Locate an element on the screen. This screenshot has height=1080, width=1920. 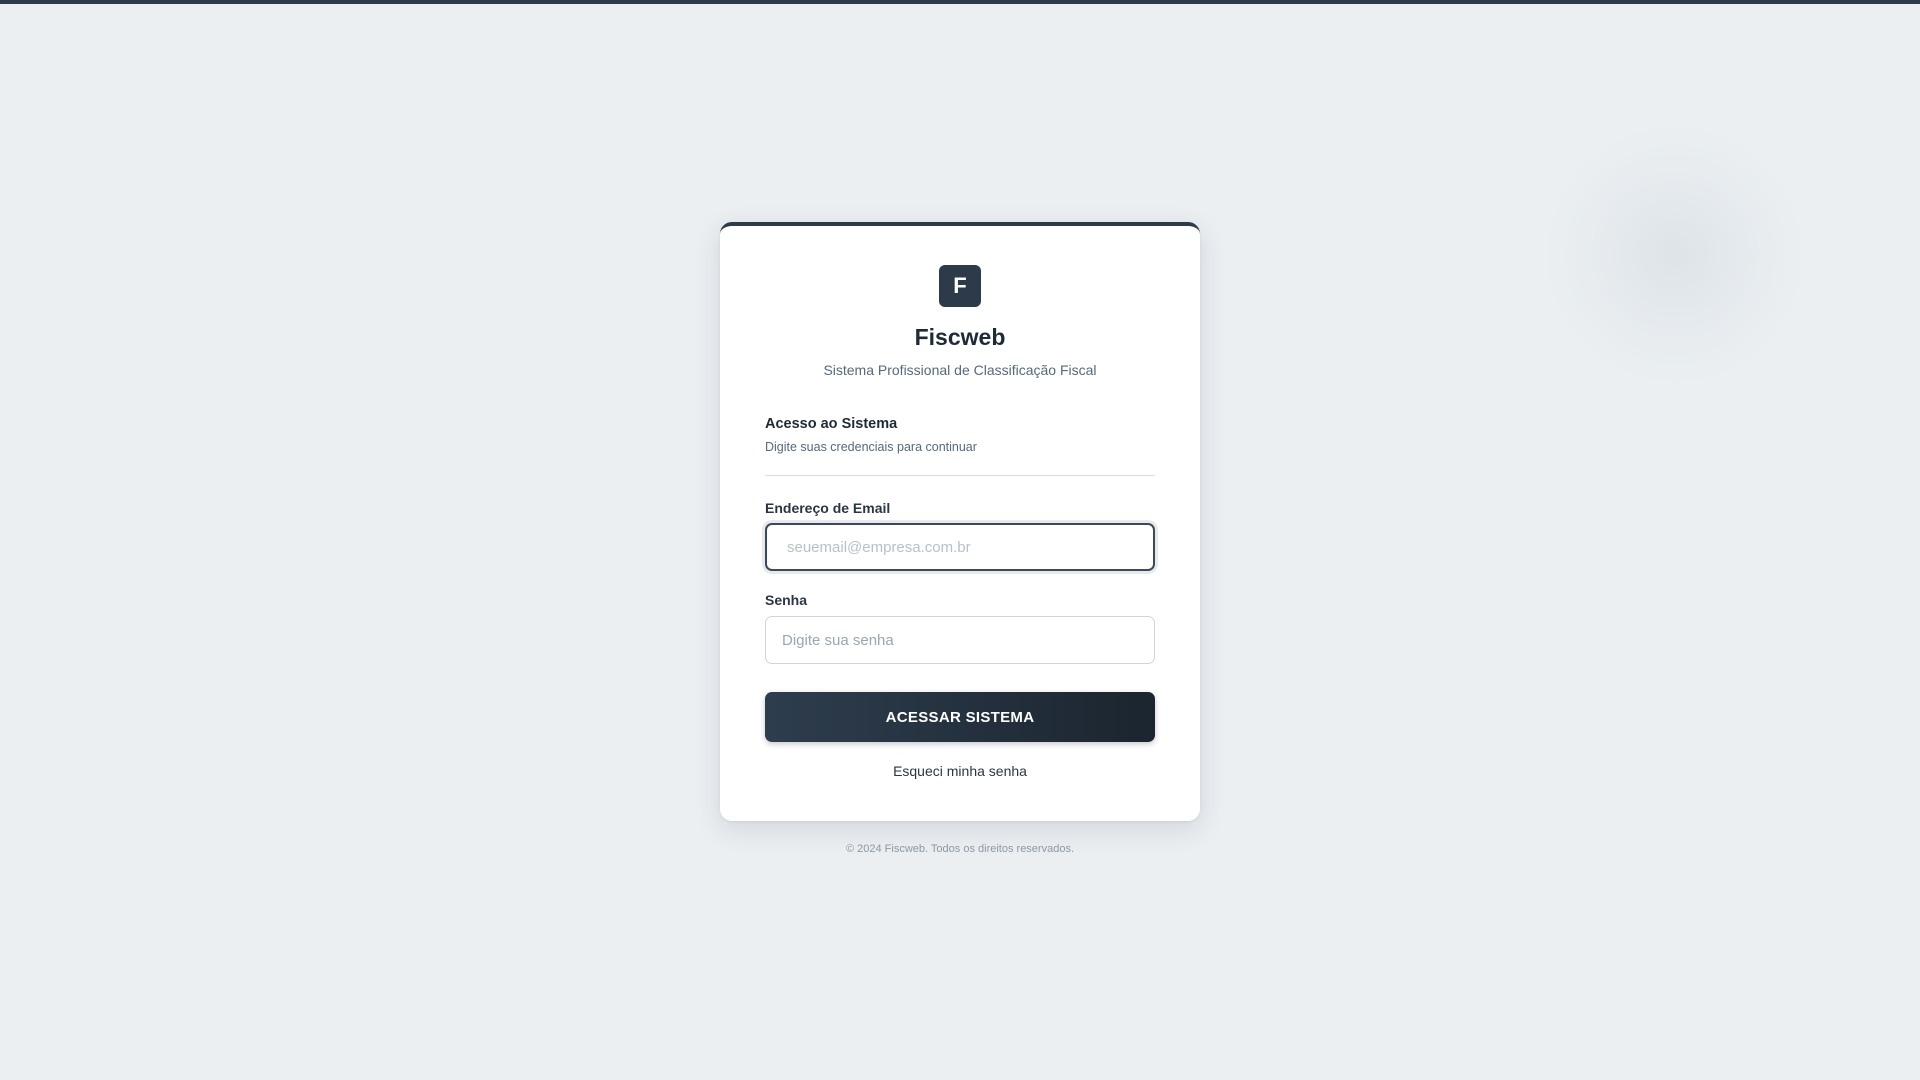
login-submit-button: ACESSAR SISTEMA is located at coordinates (960, 717).